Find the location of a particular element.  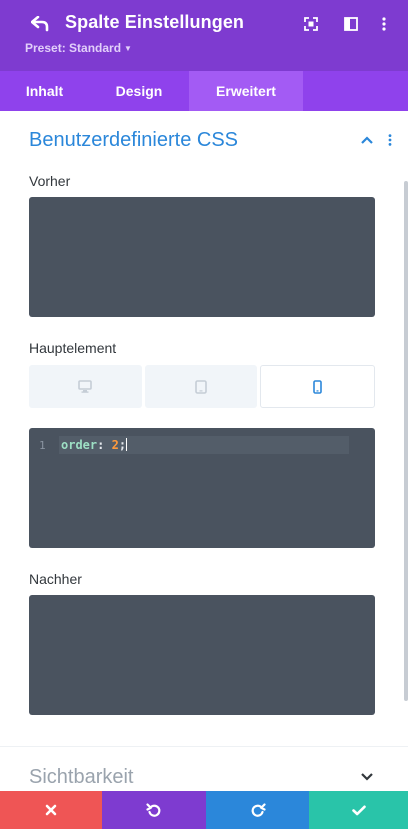

tab-bar: Inhalt Design Erweitert is located at coordinates (204, 91).